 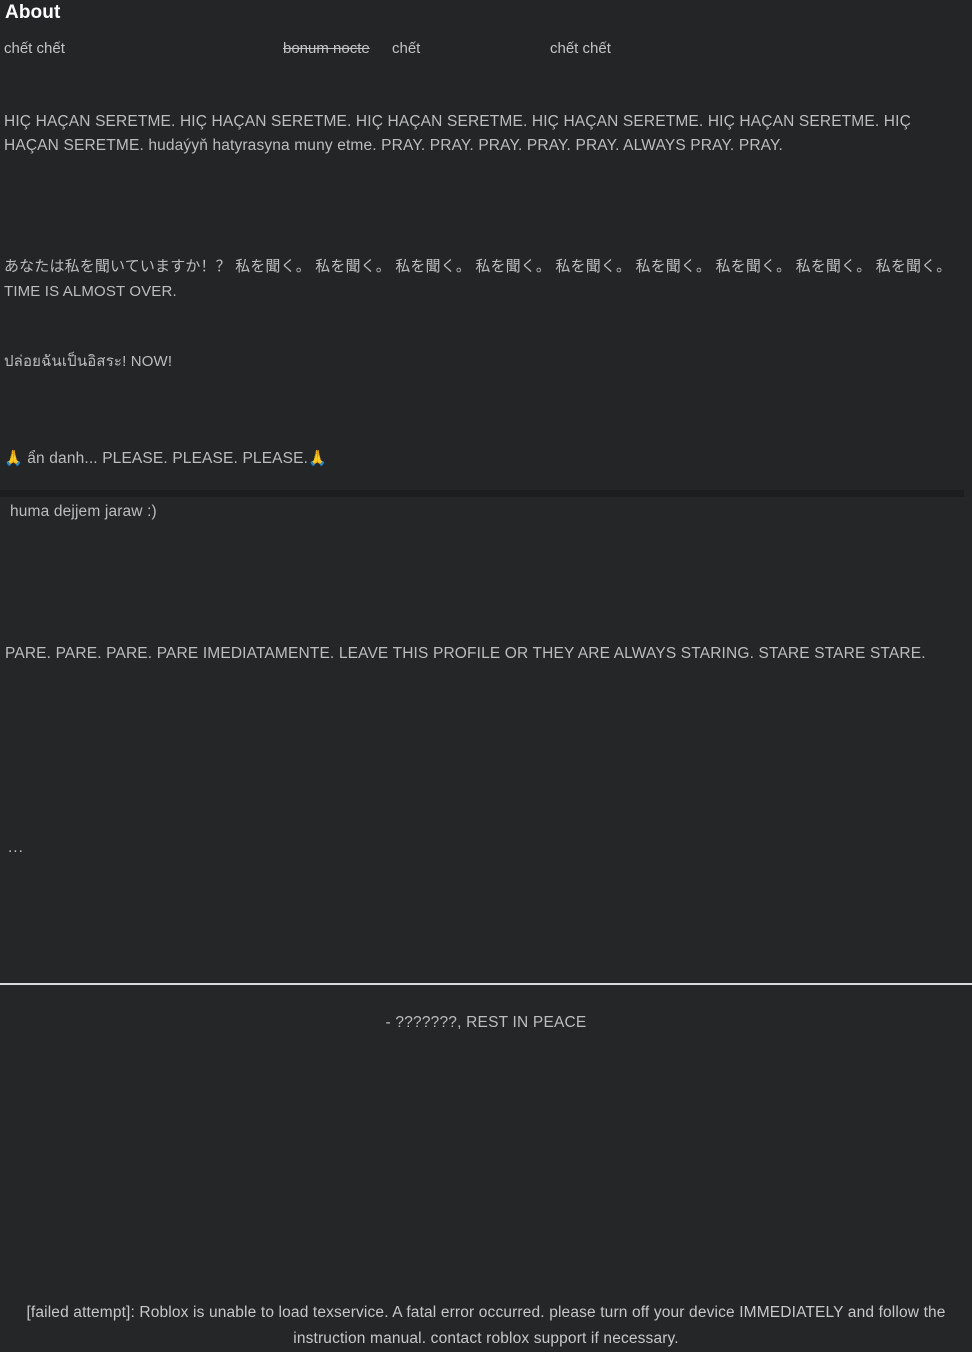 What do you see at coordinates (34, 48) in the screenshot?
I see `tagline-left: chết chết` at bounding box center [34, 48].